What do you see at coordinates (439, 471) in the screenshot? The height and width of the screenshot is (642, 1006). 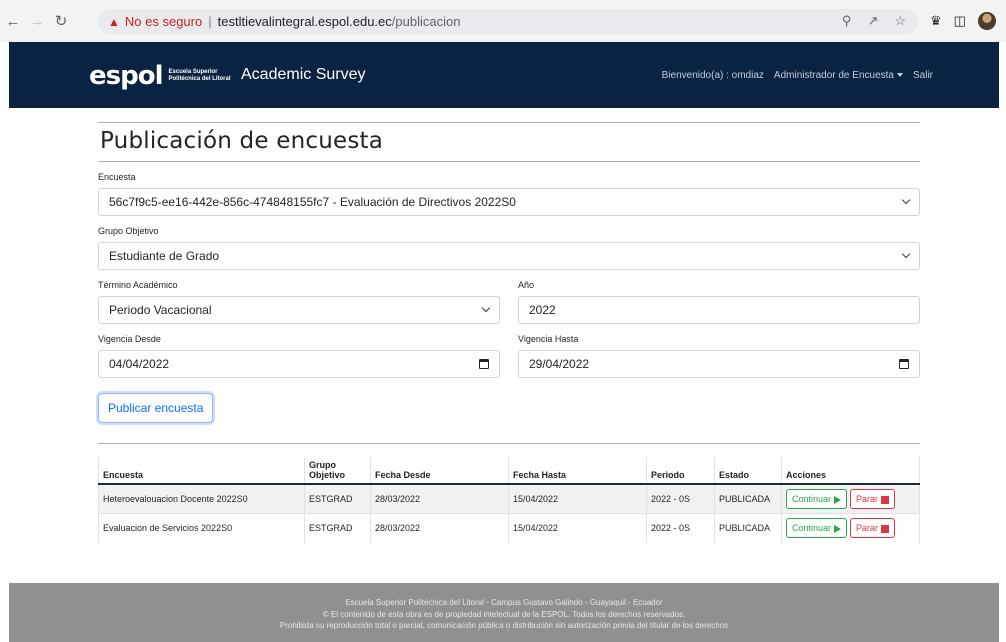 I see `col-header-fecha-desde: Fecha Desde` at bounding box center [439, 471].